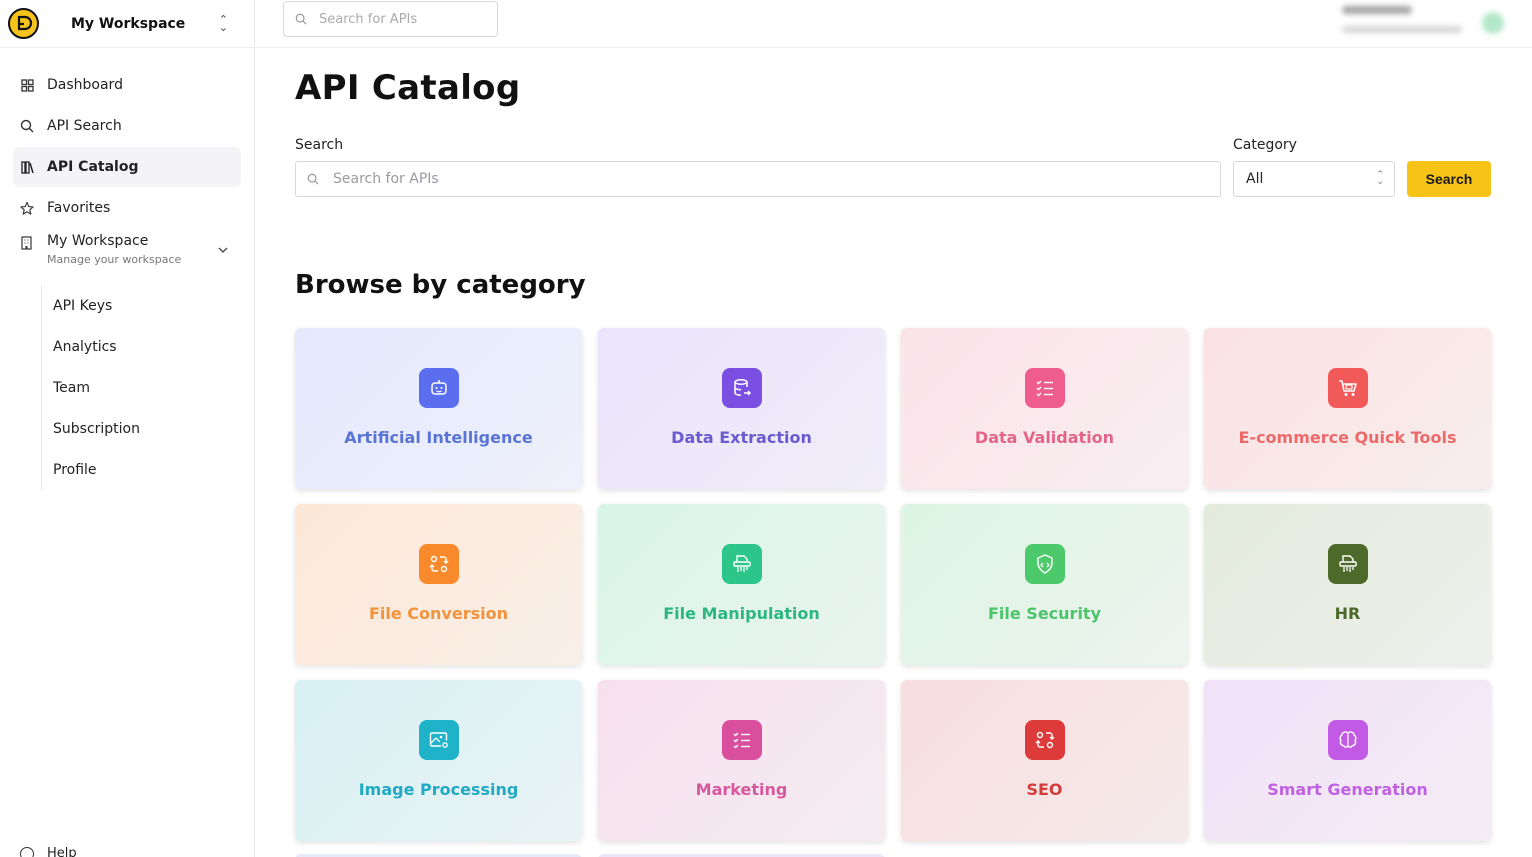 Image resolution: width=1532 pixels, height=857 pixels. I want to click on category-card-file-manipulation: File Manipulation, so click(741, 584).